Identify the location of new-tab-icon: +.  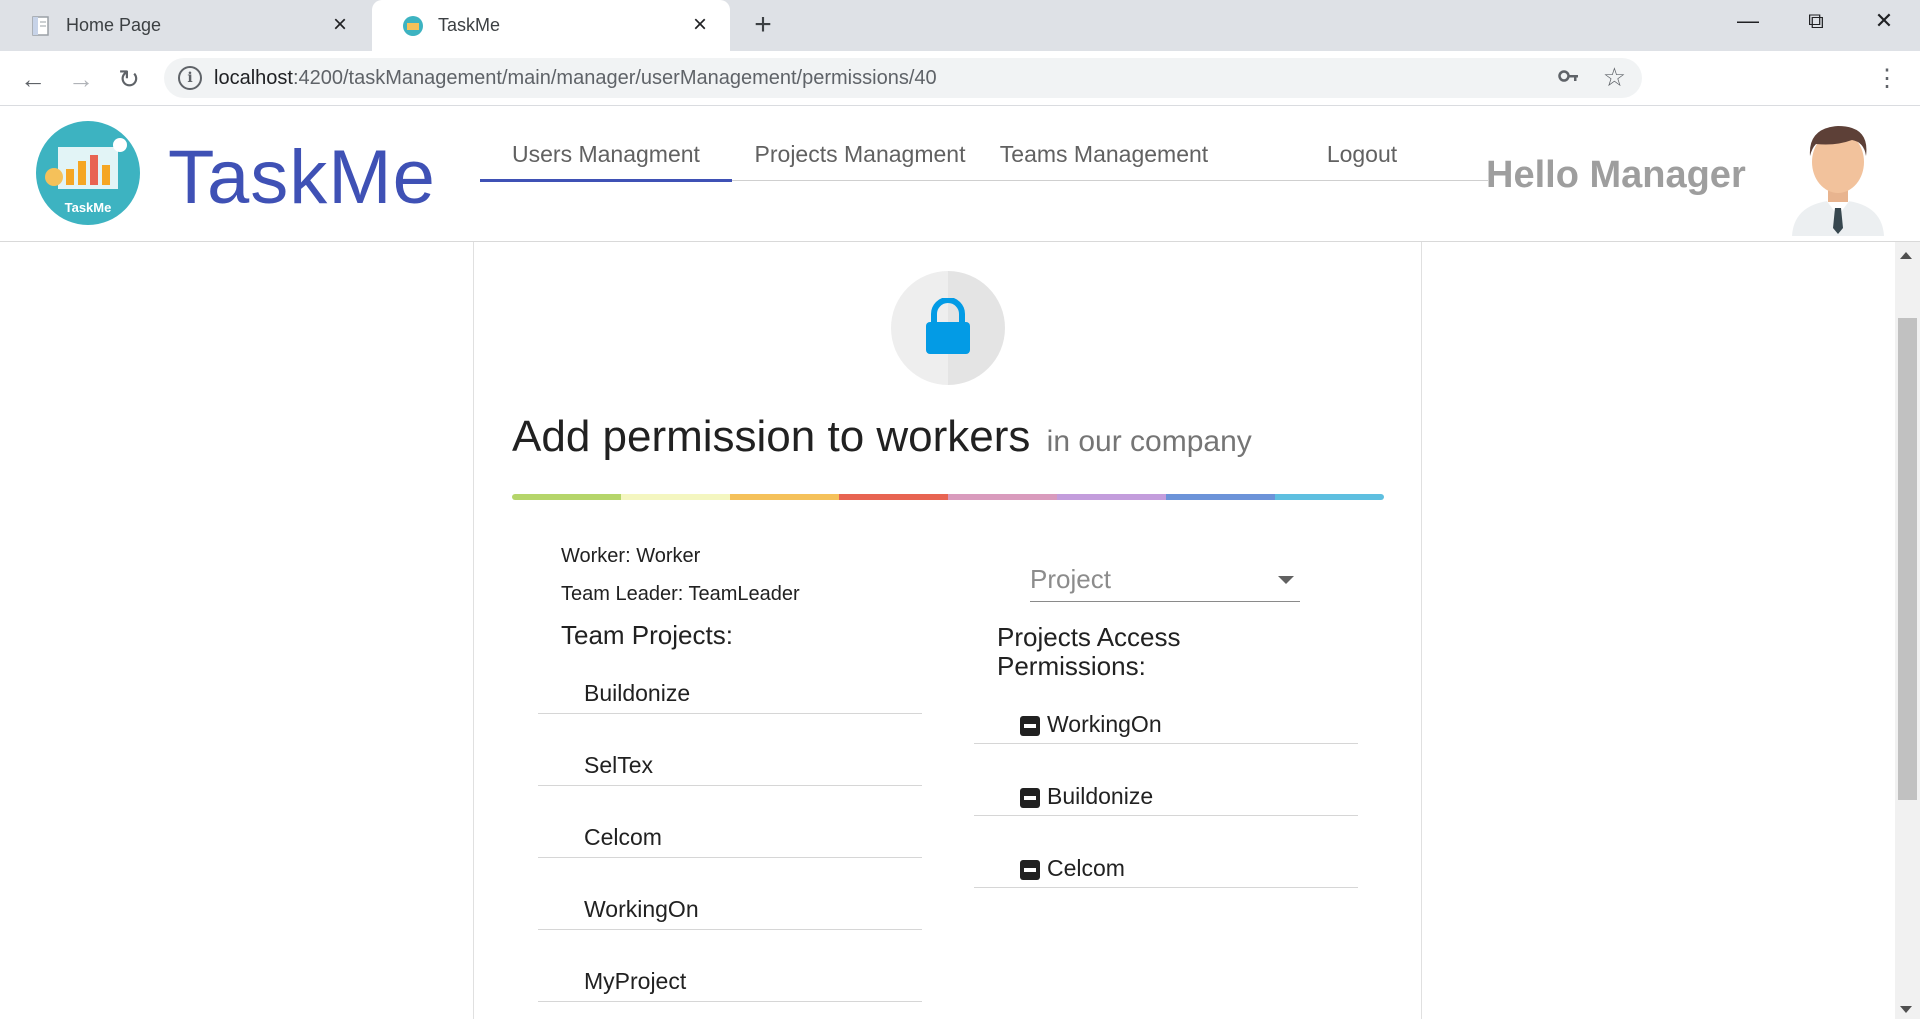
(763, 25).